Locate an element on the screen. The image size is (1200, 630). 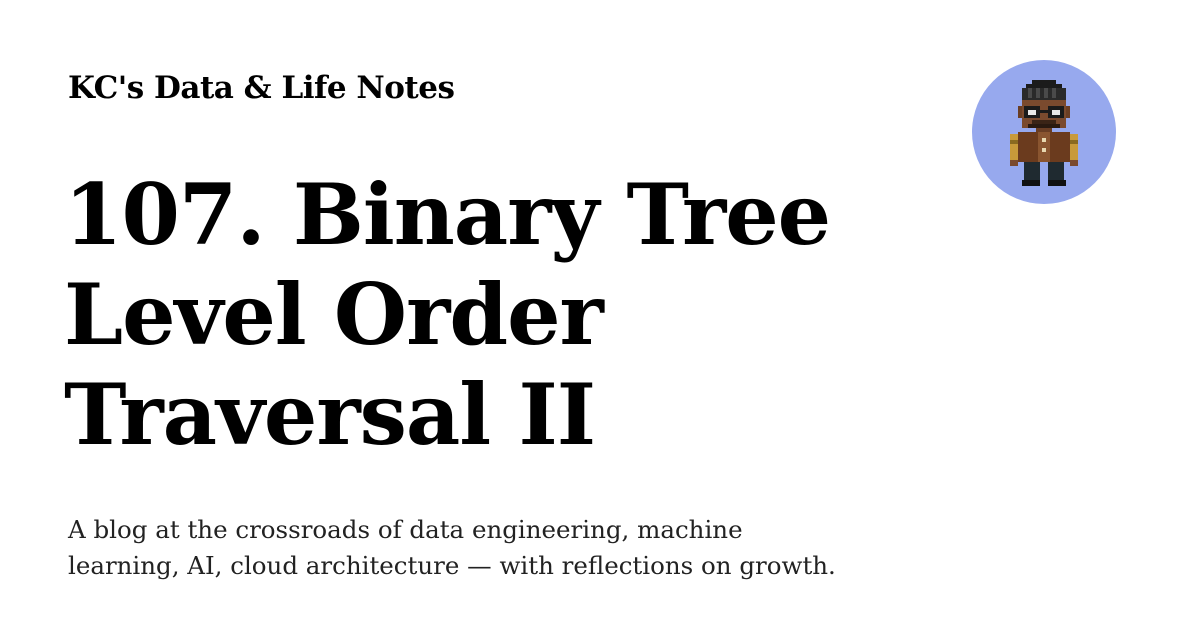
author-avatar is located at coordinates (1044, 132).